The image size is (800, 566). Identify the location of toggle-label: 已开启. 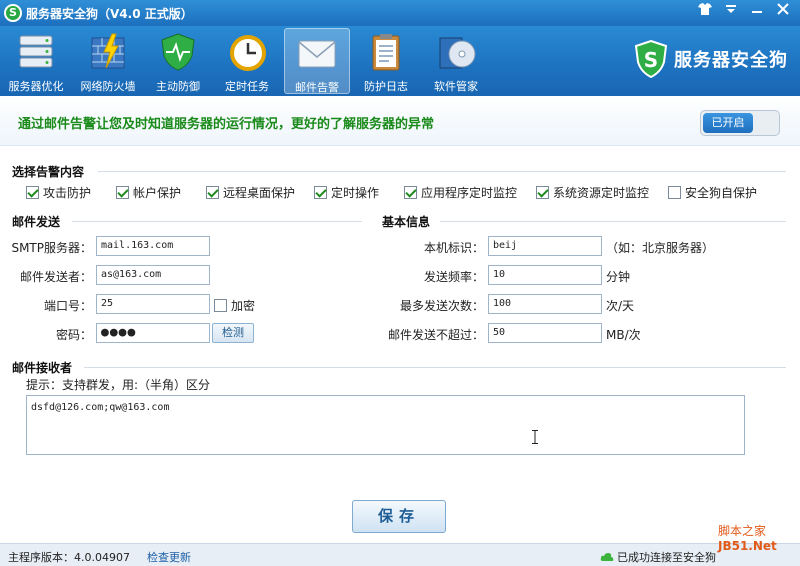
(728, 123).